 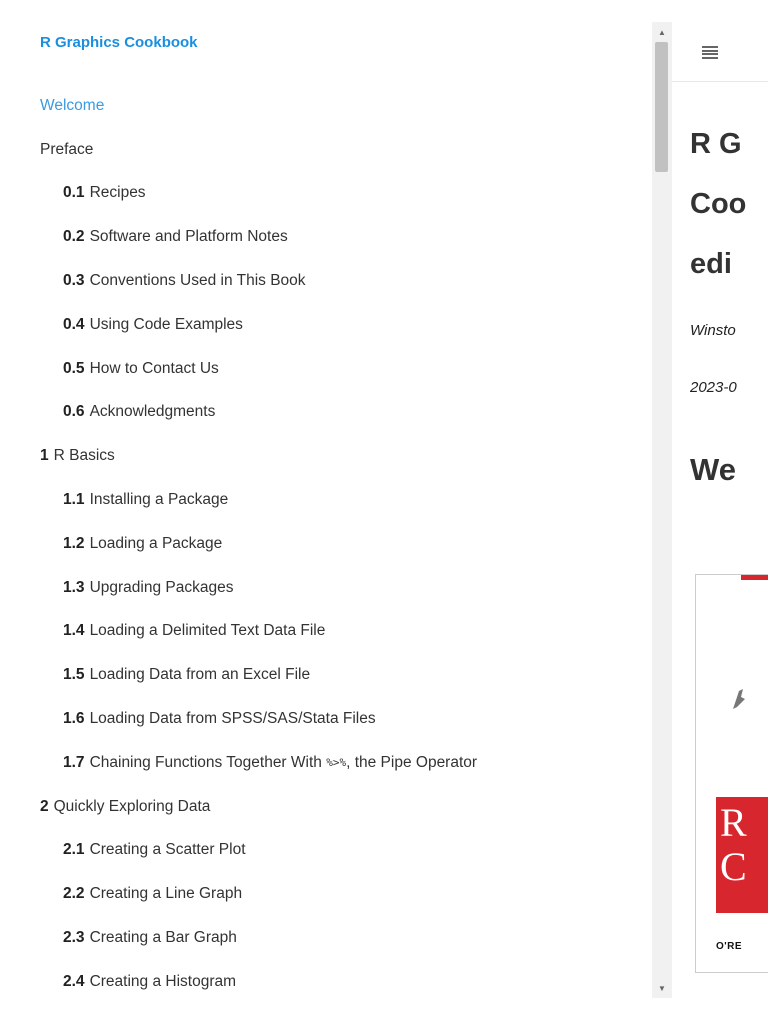 What do you see at coordinates (733, 822) in the screenshot?
I see `cover-letter: R` at bounding box center [733, 822].